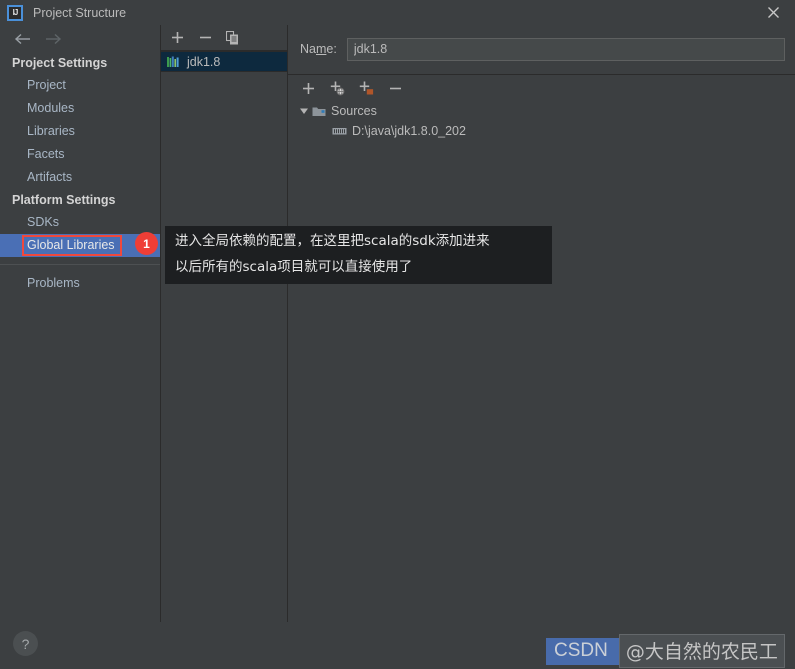 The height and width of the screenshot is (669, 795). What do you see at coordinates (23, 39) in the screenshot?
I see `back-arrow-icon` at bounding box center [23, 39].